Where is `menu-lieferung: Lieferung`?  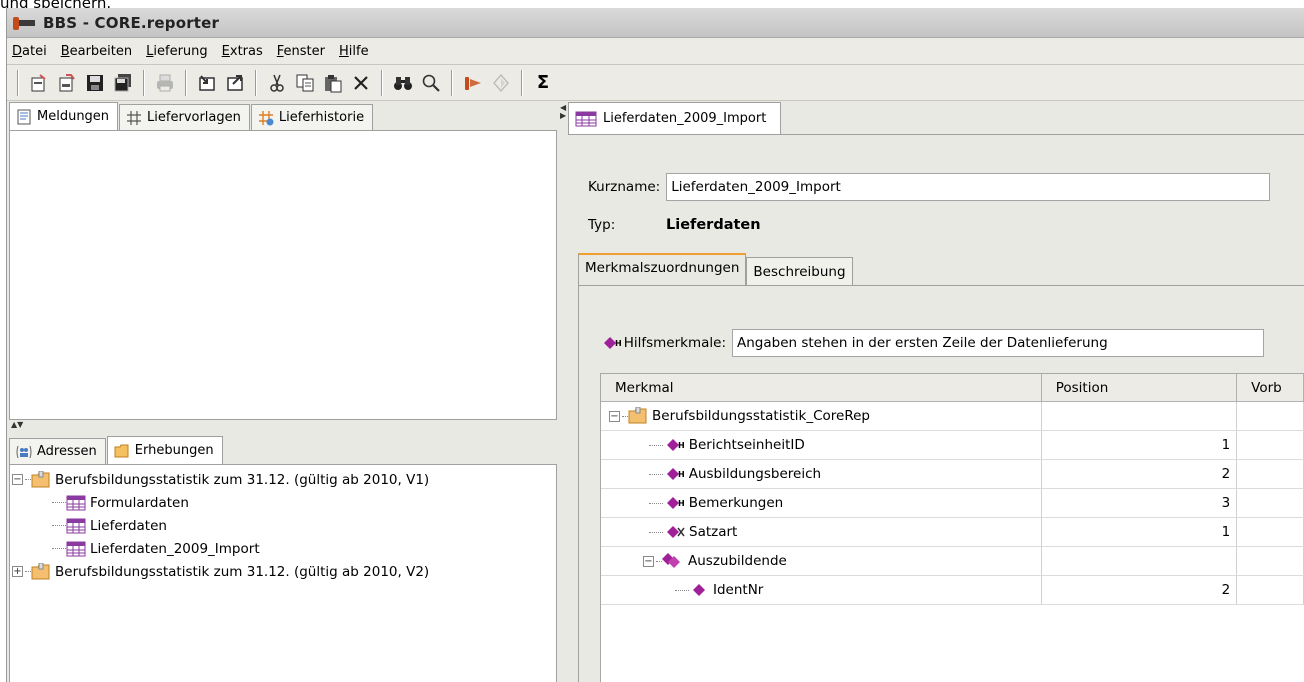
menu-lieferung: Lieferung is located at coordinates (177, 51).